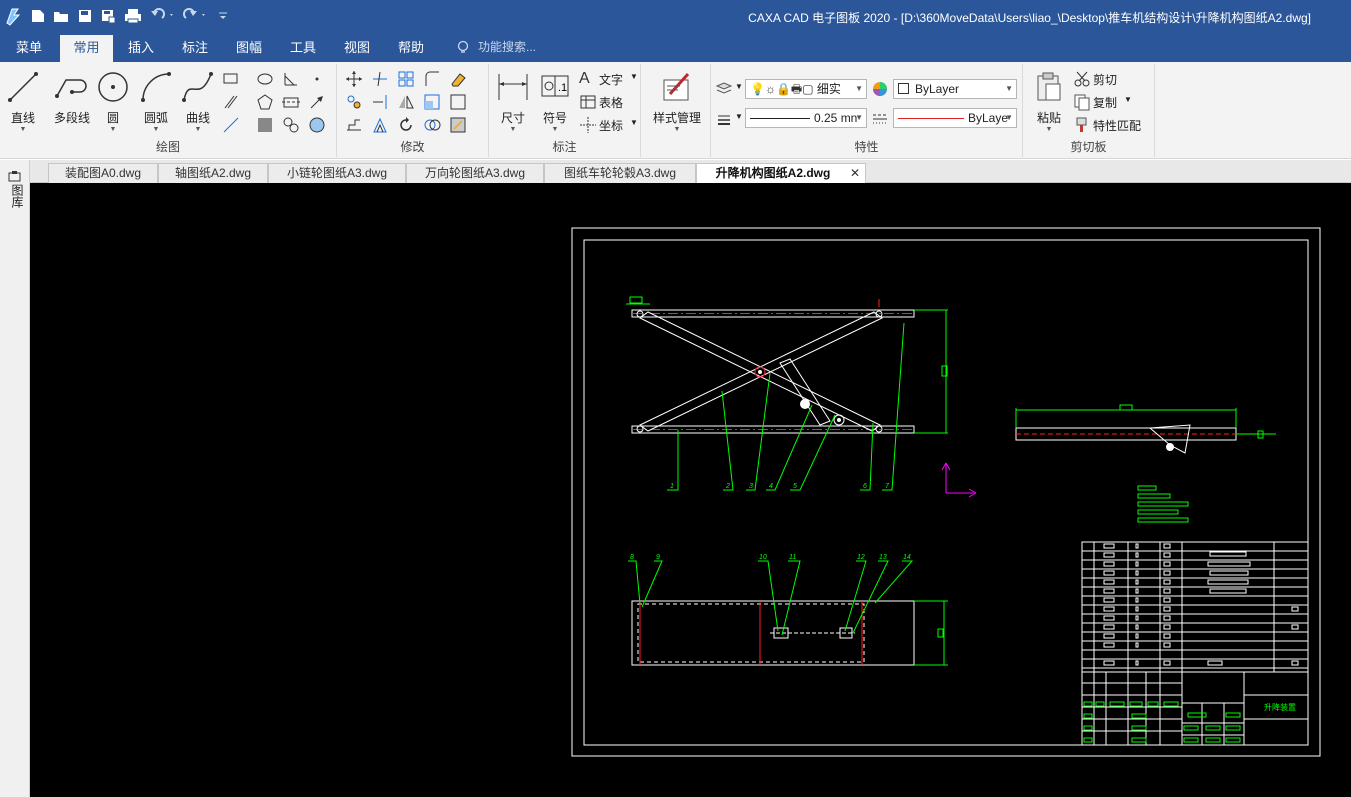 This screenshot has height=797, width=1351. What do you see at coordinates (955, 89) in the screenshot?
I see `color-combo: ByLayer ▼` at bounding box center [955, 89].